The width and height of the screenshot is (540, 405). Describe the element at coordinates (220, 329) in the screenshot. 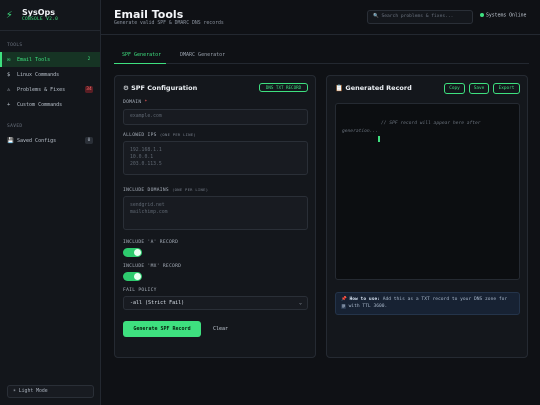

I see `clear-button: Clear` at that location.